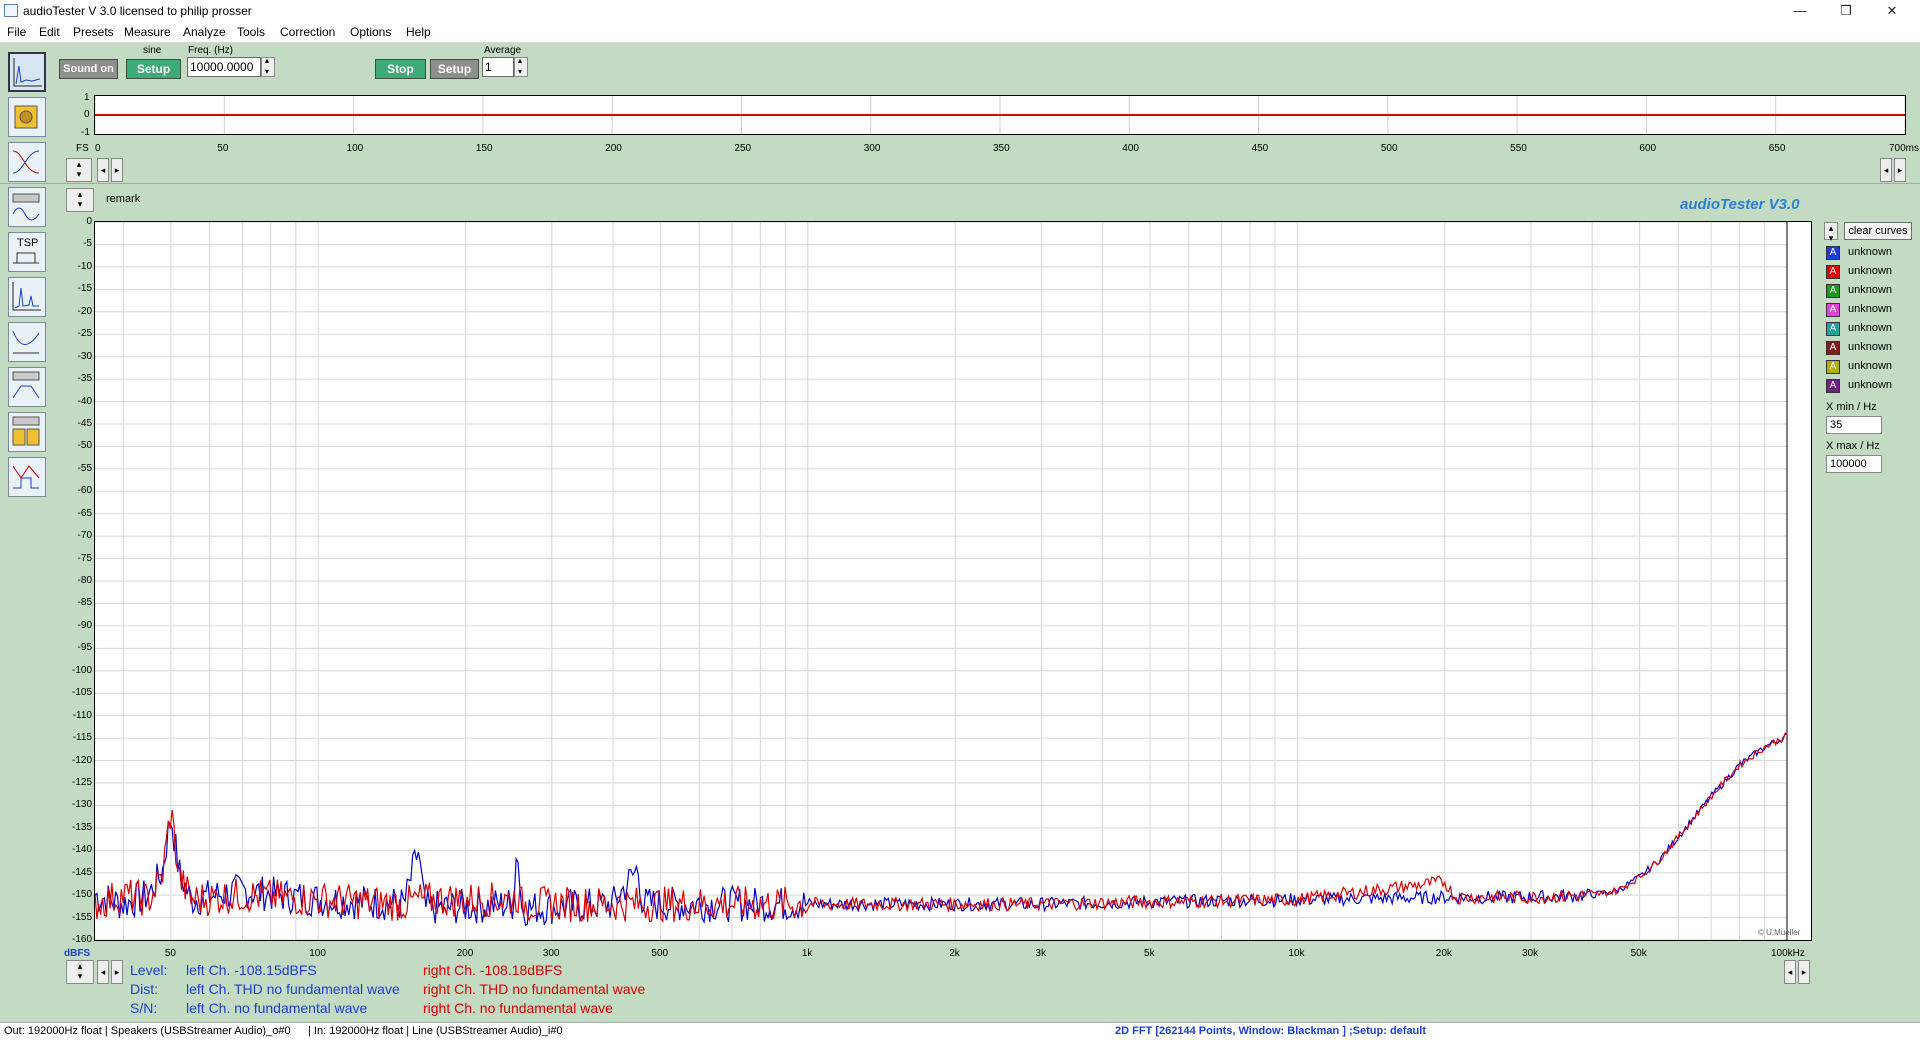  I want to click on time-scroll-left: ◂, so click(103, 170).